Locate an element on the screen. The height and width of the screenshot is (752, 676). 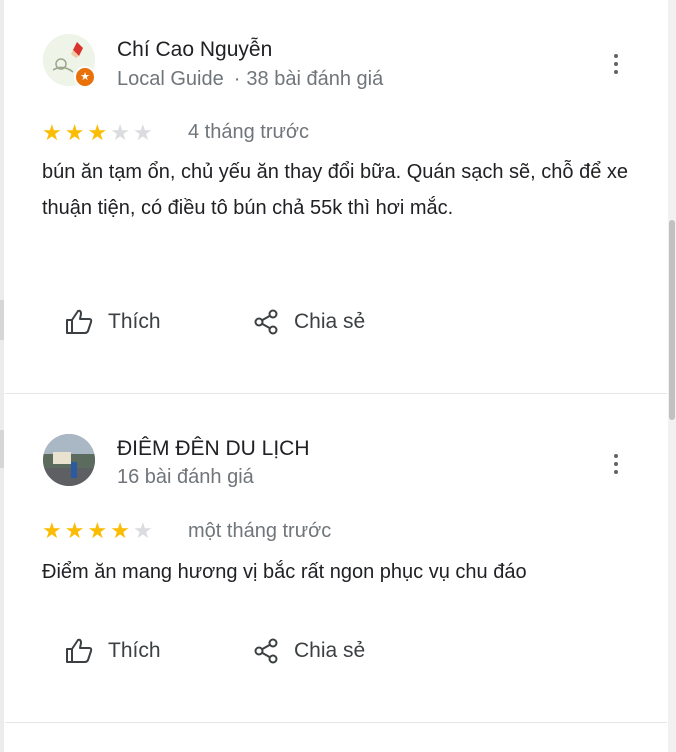
scrollbar-thumb is located at coordinates (672, 320).